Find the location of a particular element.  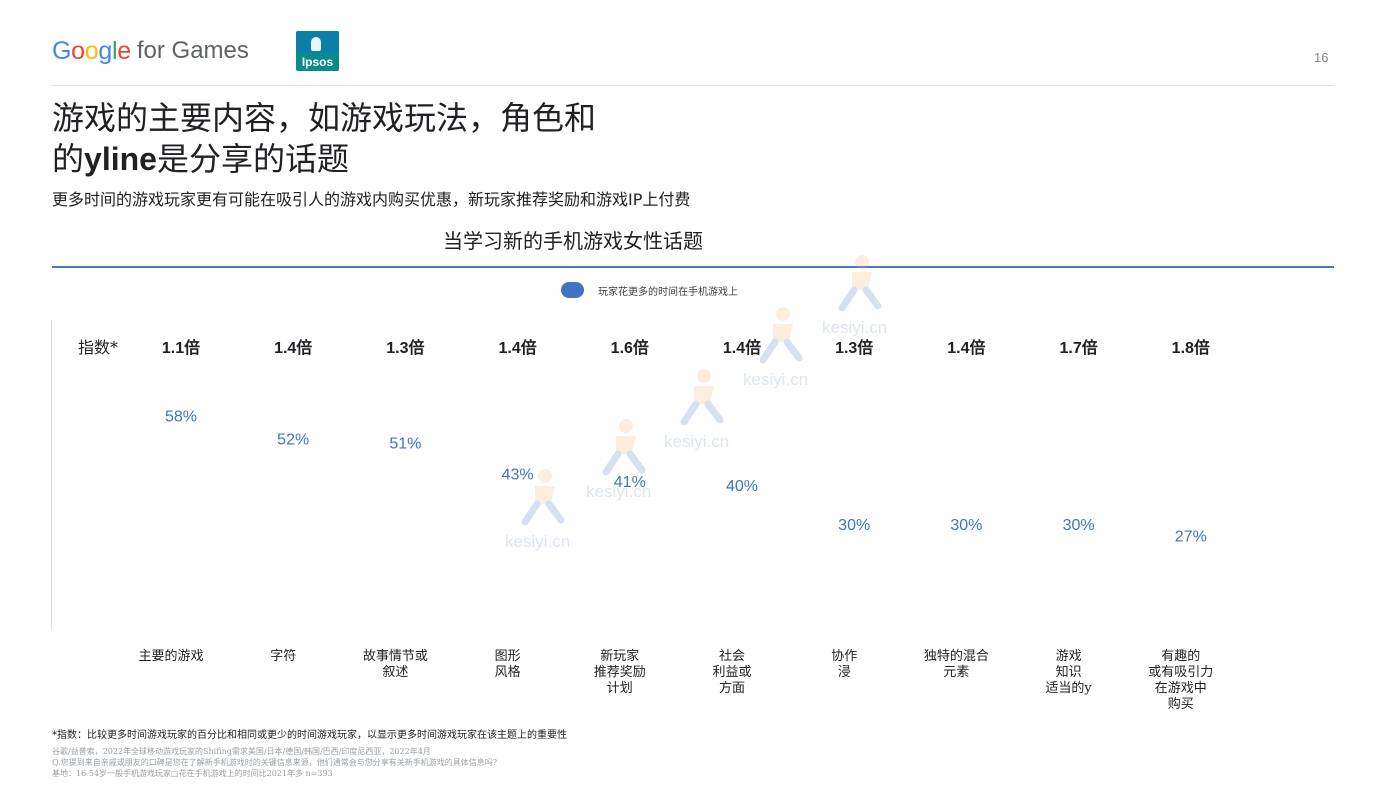

category-label: 风格 is located at coordinates (508, 672).